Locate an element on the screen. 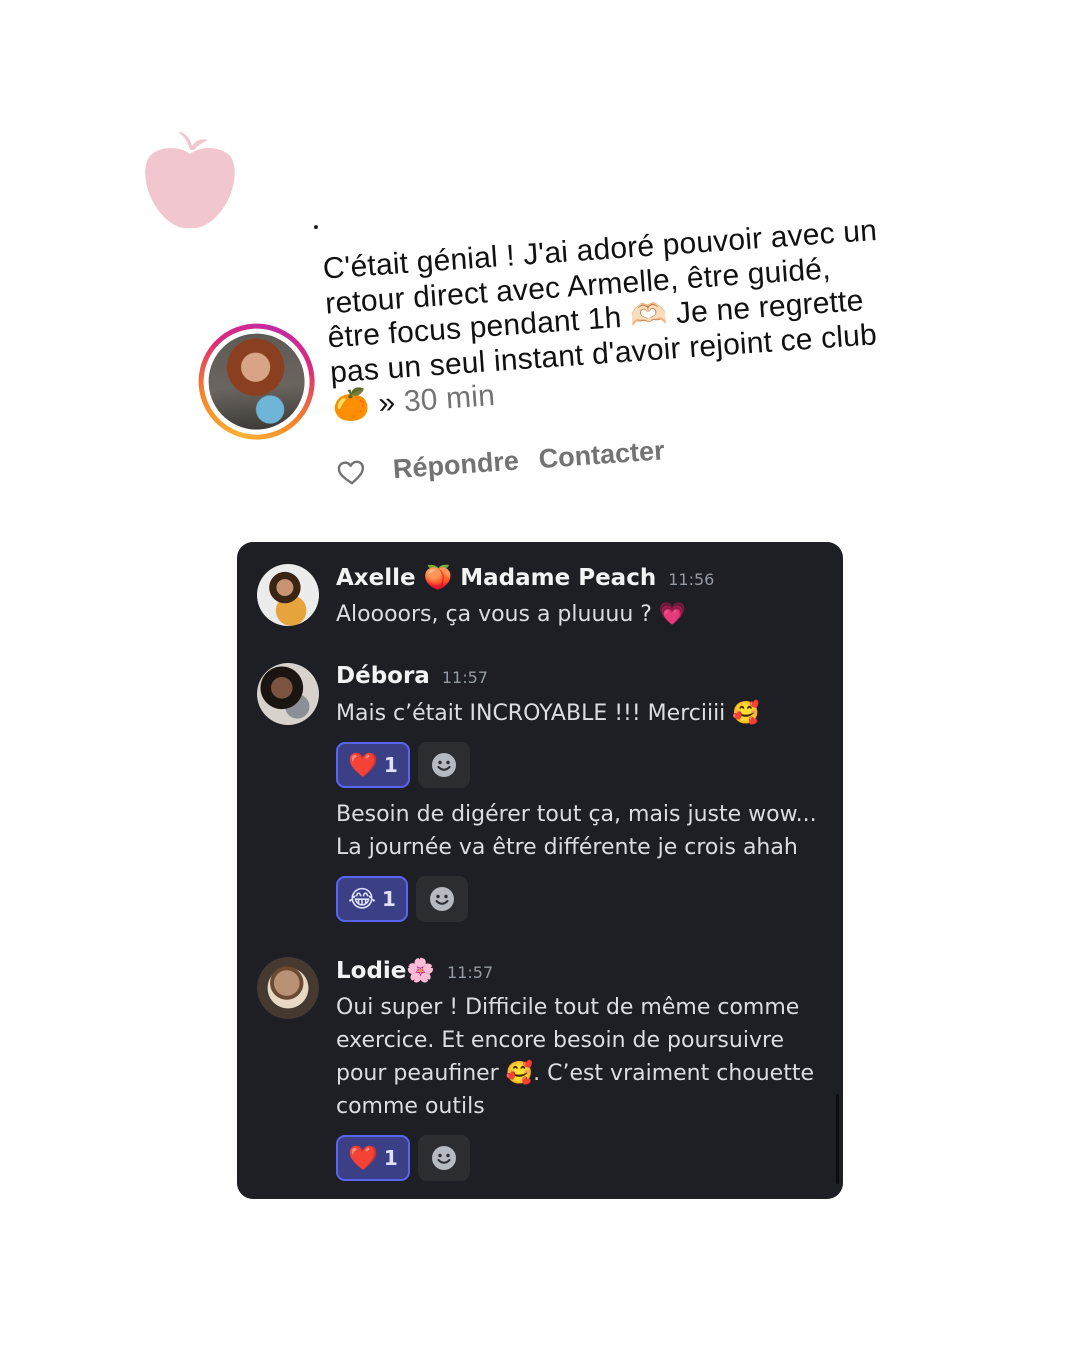 This screenshot has width=1080, height=1350. reaction-bar: 😂 1 is located at coordinates (580, 899).